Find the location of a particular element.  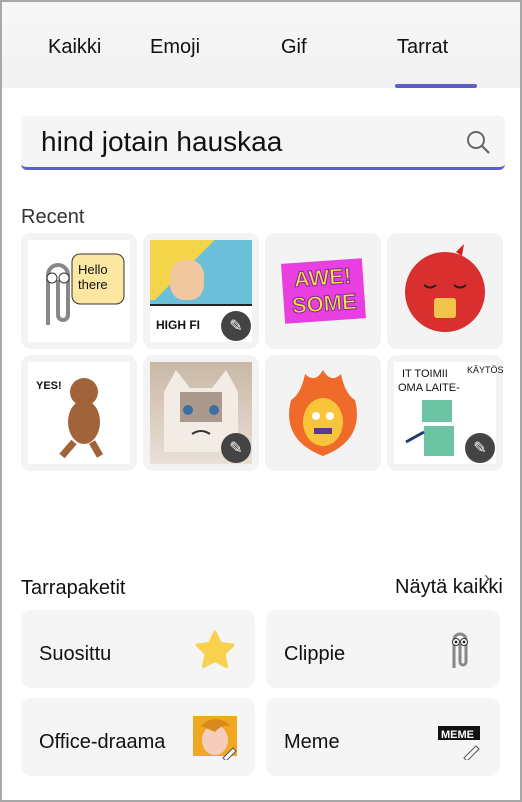

pack-label: Clippie is located at coordinates (315, 654).